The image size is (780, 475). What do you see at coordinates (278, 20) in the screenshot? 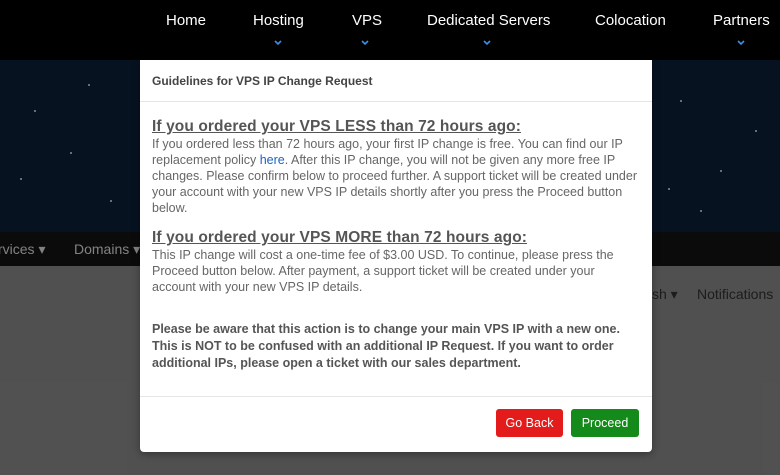
I see `nav-hosting: Hosting` at bounding box center [278, 20].